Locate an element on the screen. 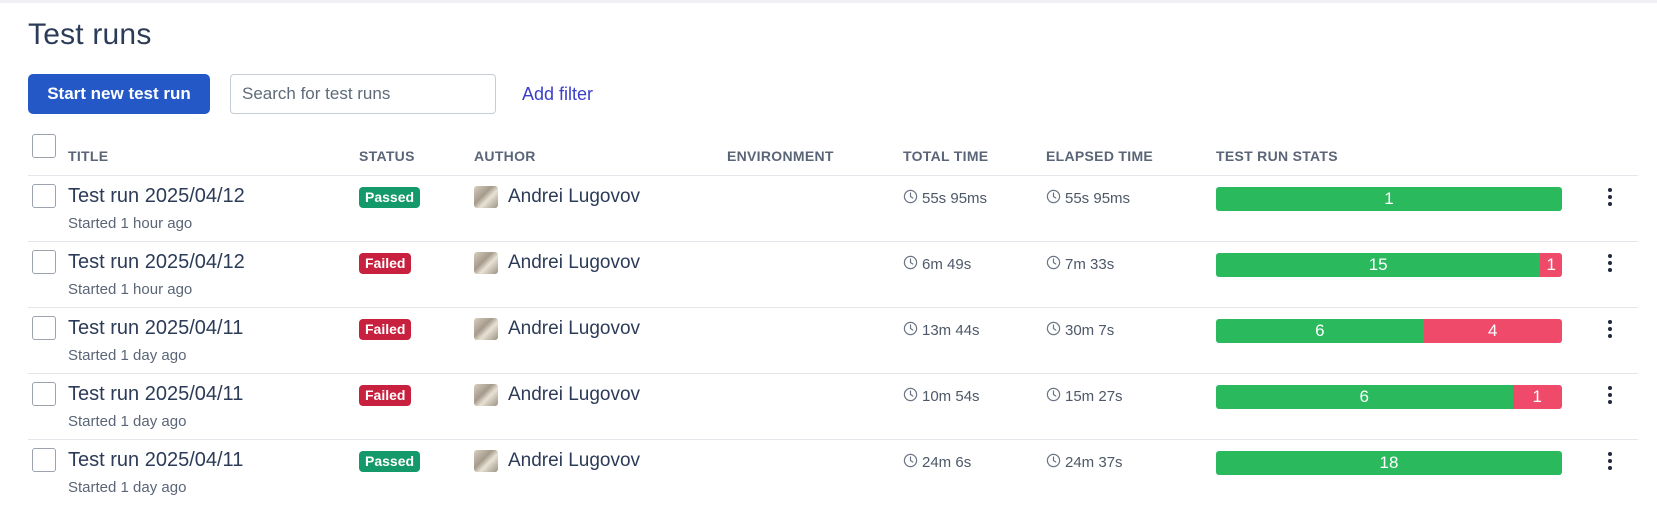 The height and width of the screenshot is (515, 1657). total-time: 55s 95ms is located at coordinates (945, 198).